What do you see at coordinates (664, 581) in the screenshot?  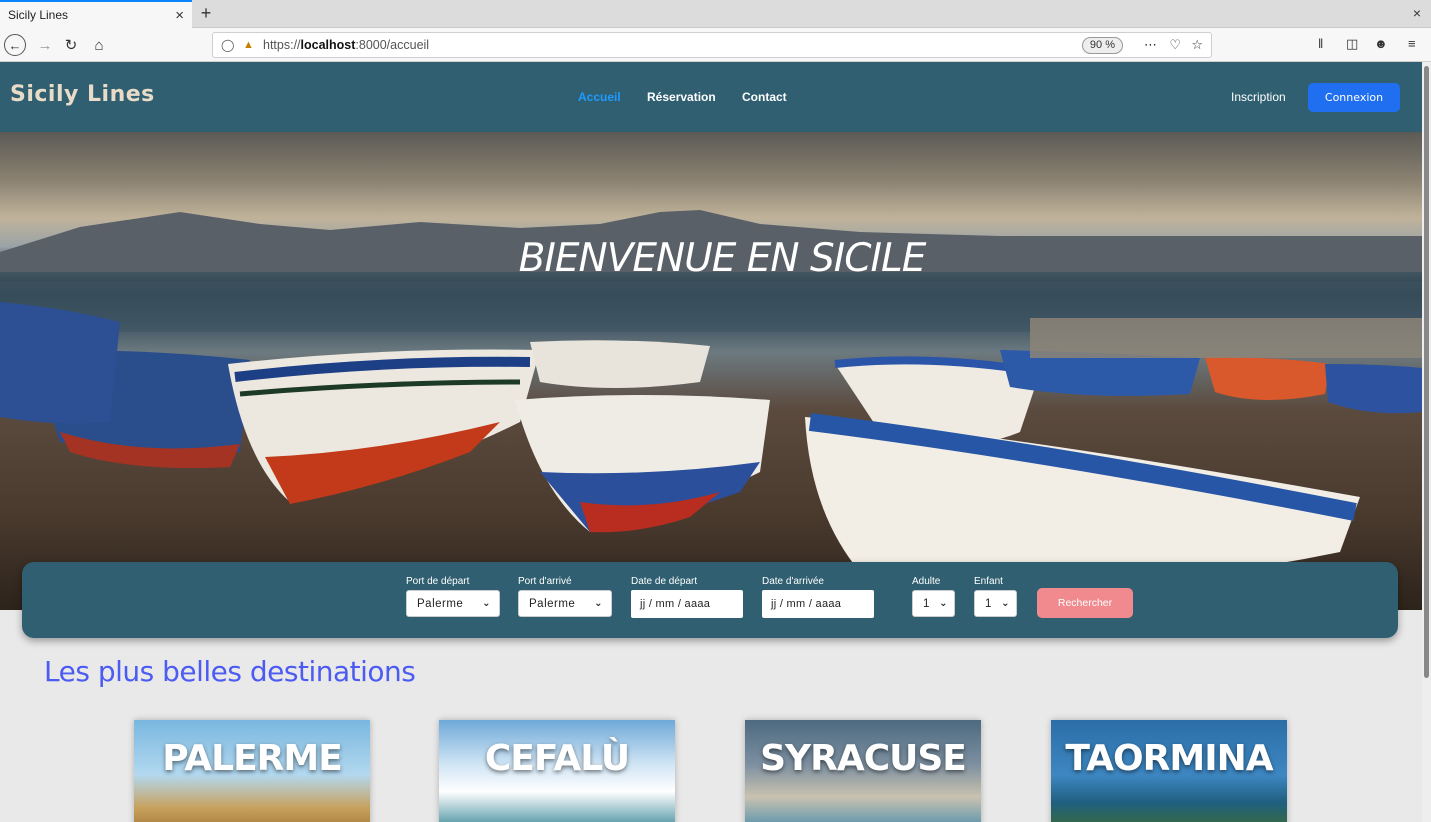 I see `date-depart-label: Date de départ` at bounding box center [664, 581].